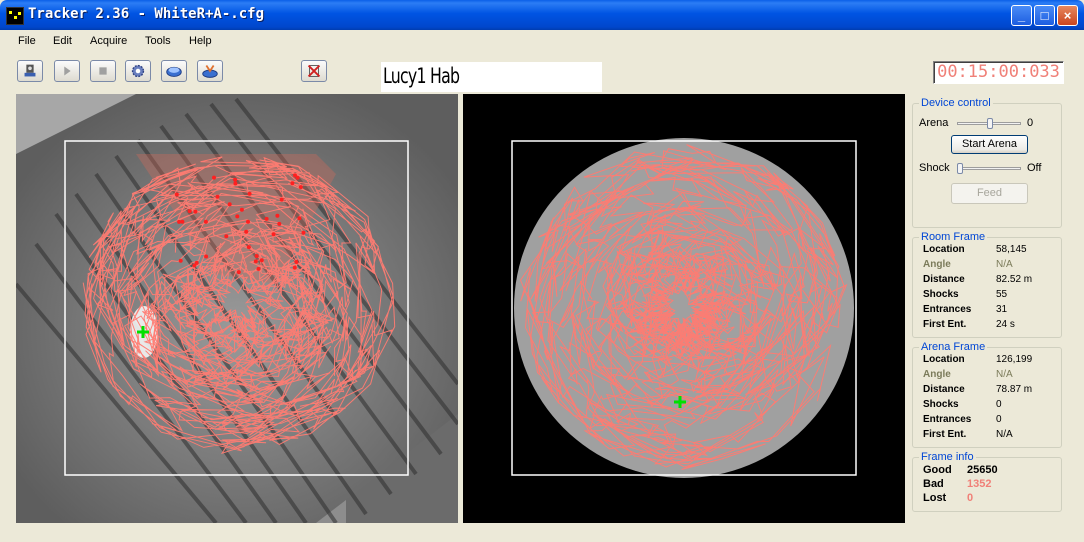  I want to click on menu-acquire: Acquire, so click(108, 41).